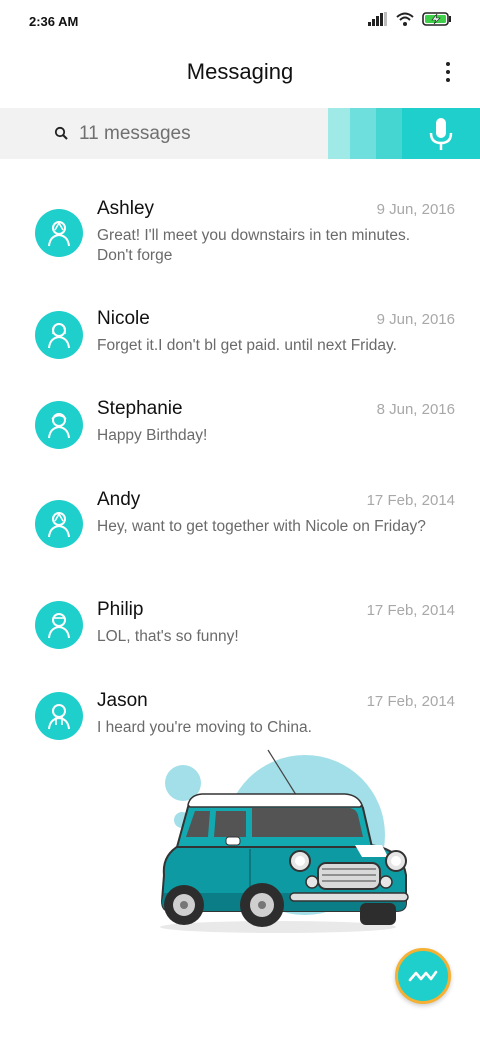 This screenshot has width=480, height=1040. What do you see at coordinates (378, 21) in the screenshot?
I see `signal-icon` at bounding box center [378, 21].